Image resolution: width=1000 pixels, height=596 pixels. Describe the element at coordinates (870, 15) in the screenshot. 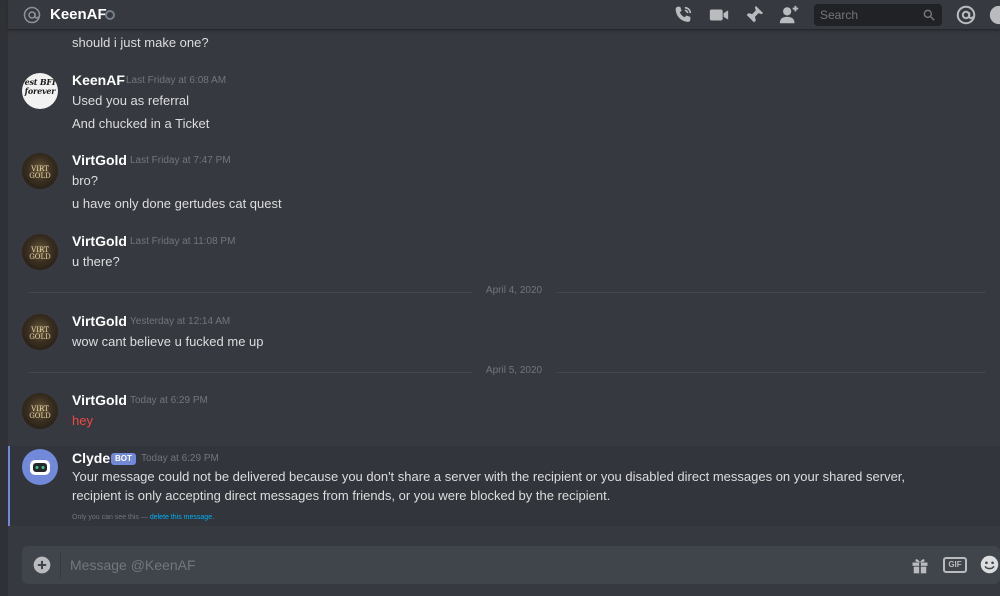

I see `search-input` at that location.